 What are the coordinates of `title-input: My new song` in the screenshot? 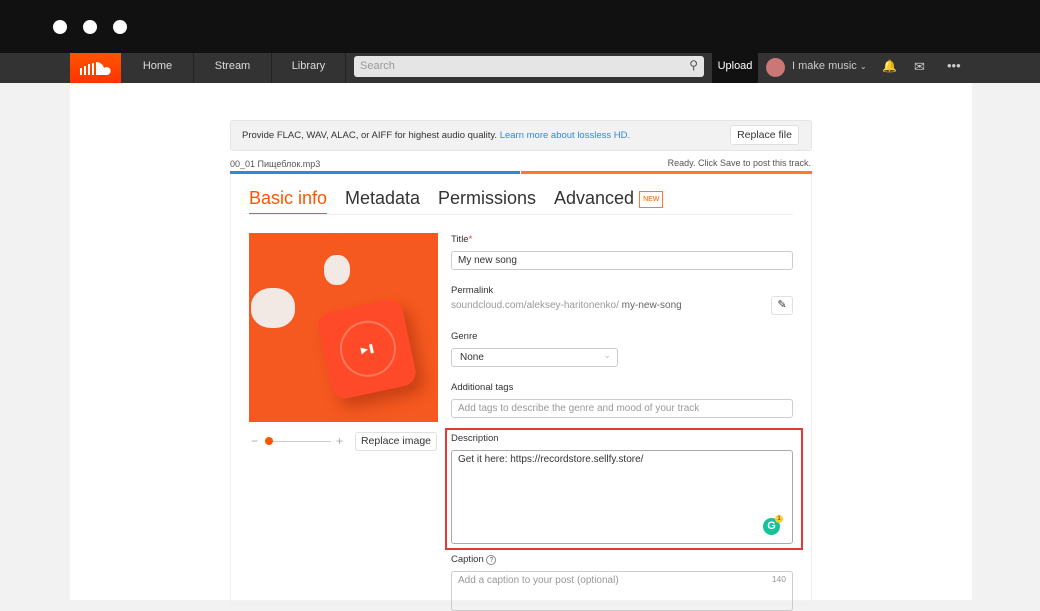 It's located at (622, 260).